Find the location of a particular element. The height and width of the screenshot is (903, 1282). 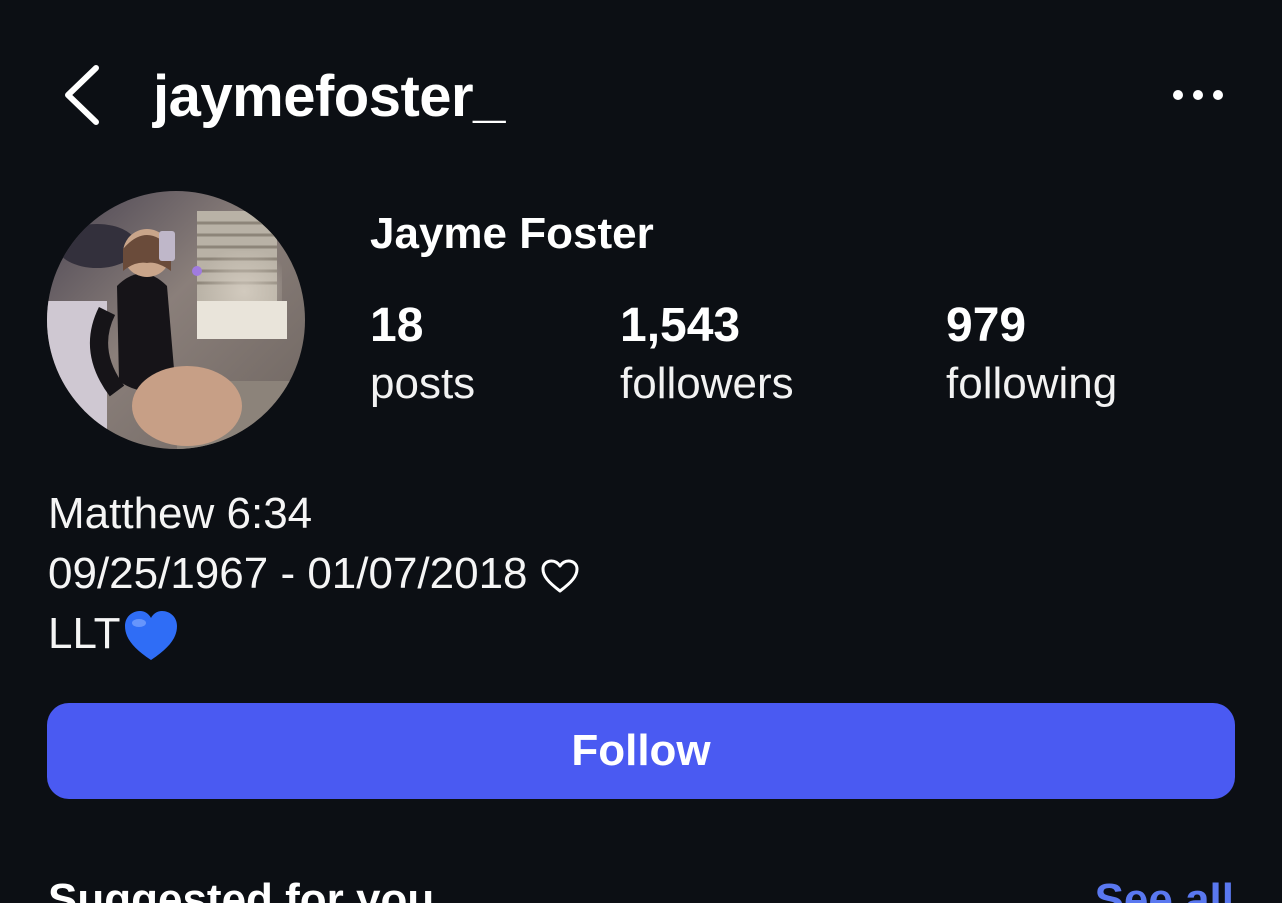

following-label: following is located at coordinates (1032, 383).